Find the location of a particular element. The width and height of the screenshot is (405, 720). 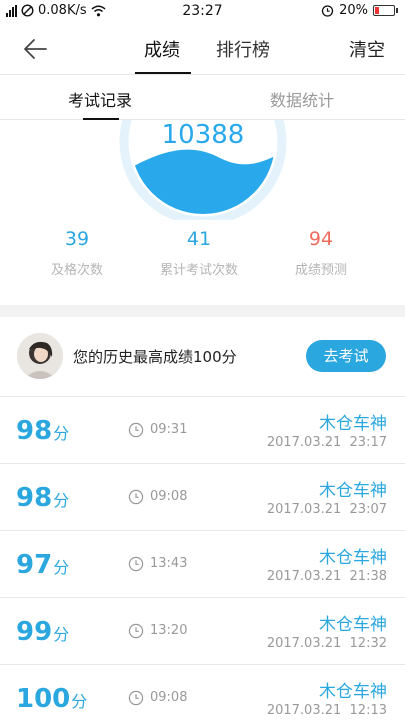

record-row: 100分 09:08 木仓车神 2017.03.21 12:13 is located at coordinates (202, 692).